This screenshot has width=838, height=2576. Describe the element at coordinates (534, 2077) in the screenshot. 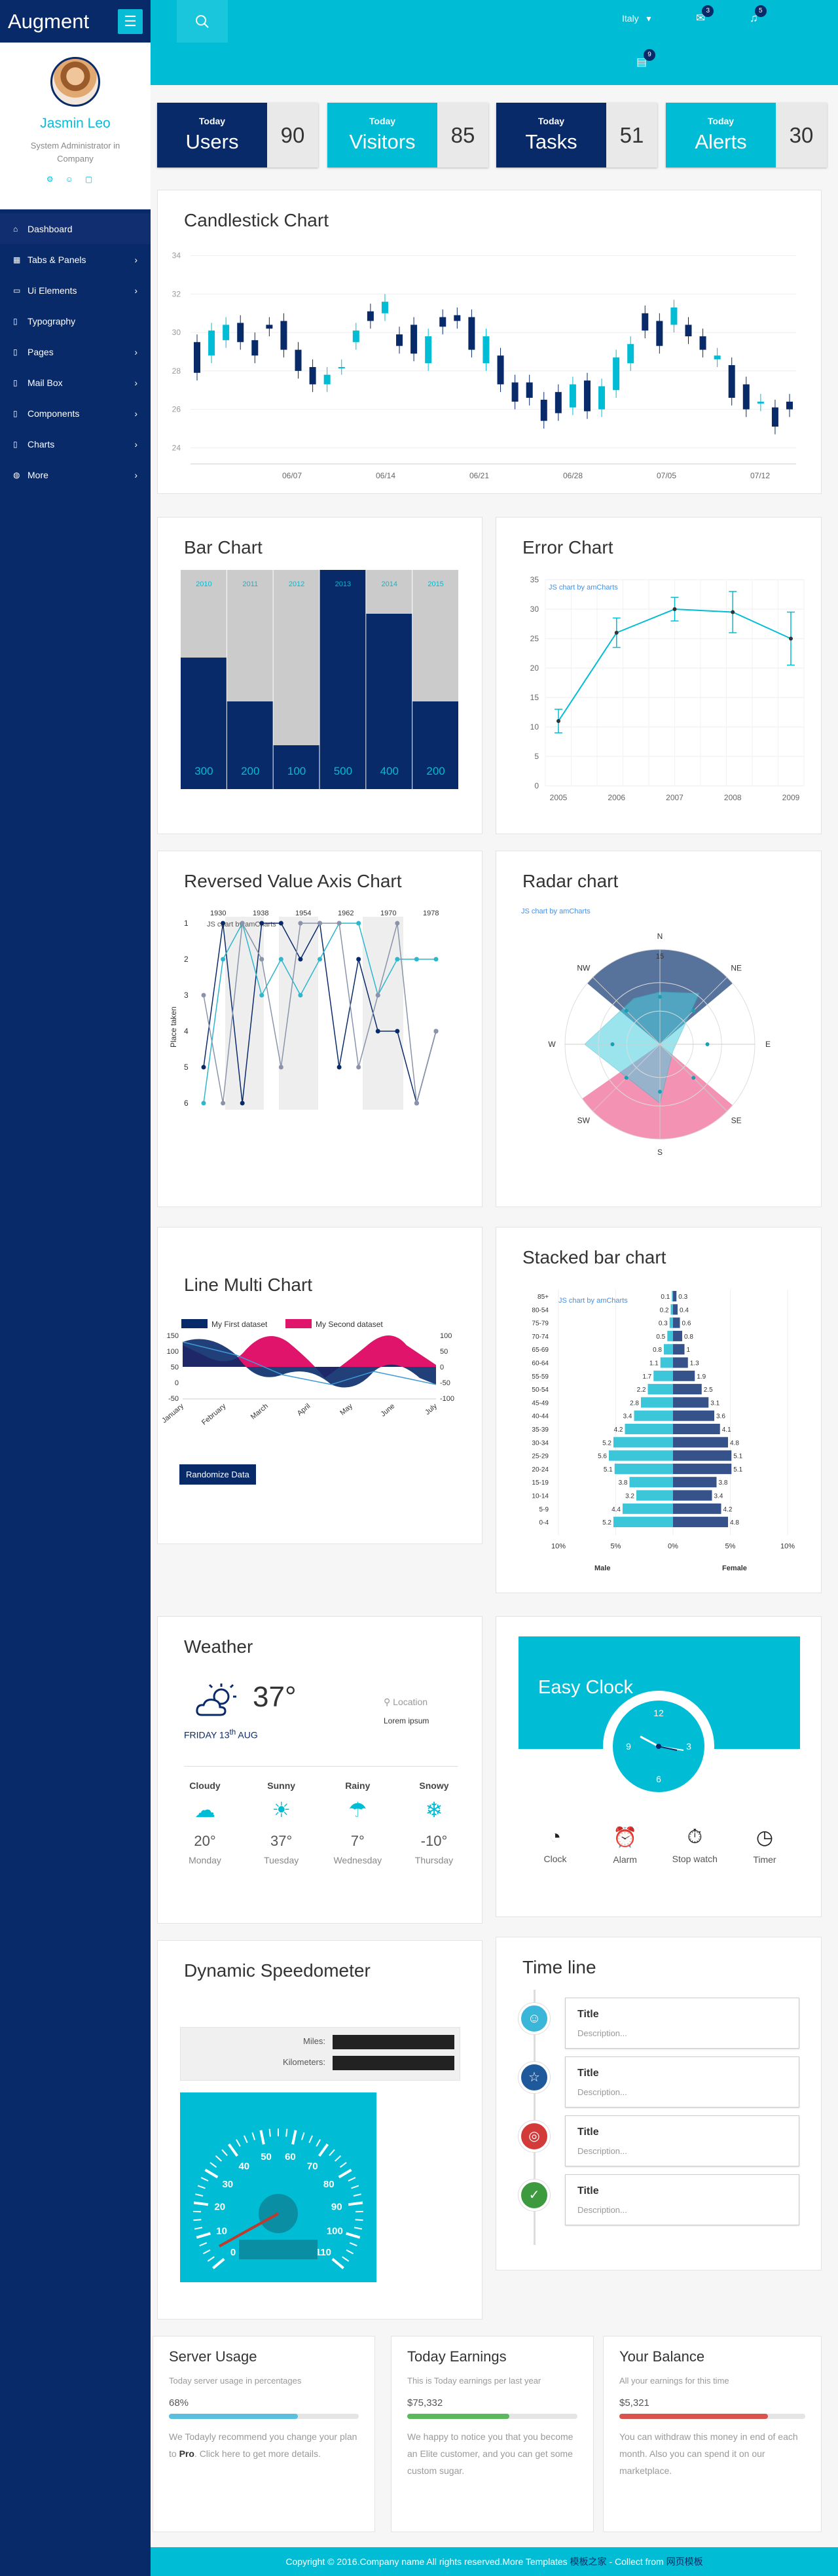

I see `star-icon: ☆` at that location.